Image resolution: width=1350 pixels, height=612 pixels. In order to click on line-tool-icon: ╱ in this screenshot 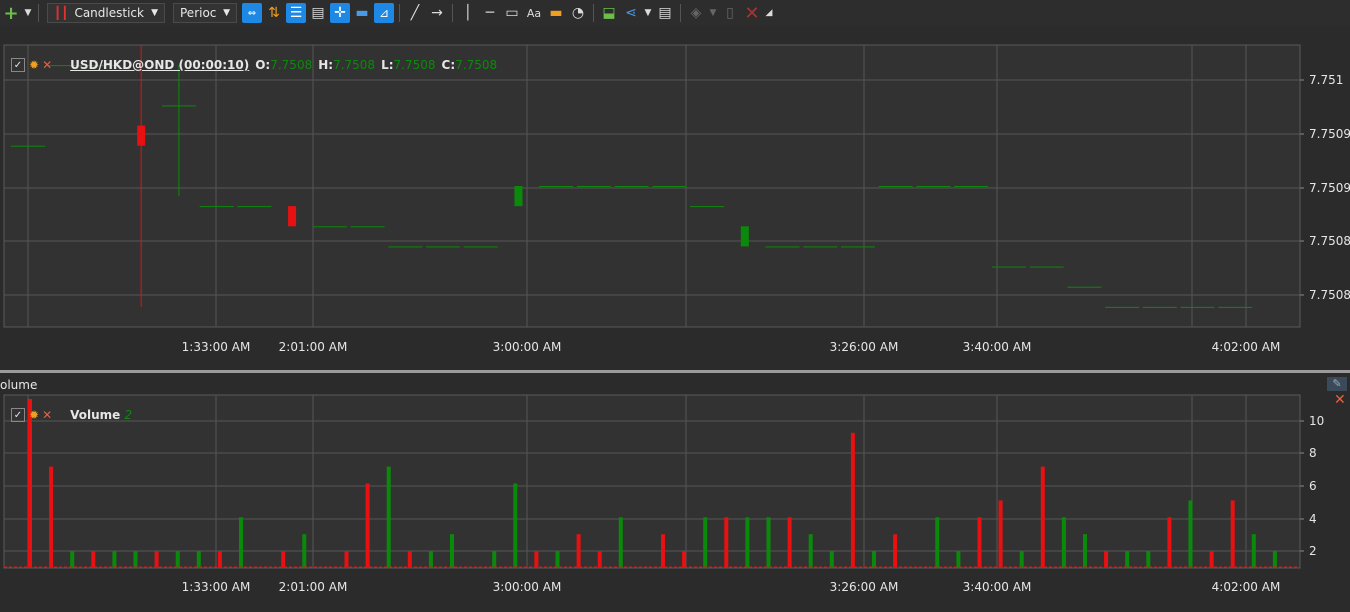, I will do `click(415, 13)`.